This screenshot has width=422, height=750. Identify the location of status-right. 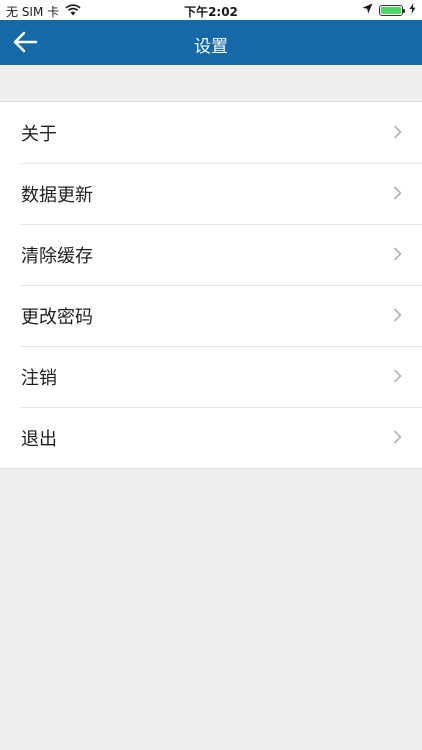
(389, 10).